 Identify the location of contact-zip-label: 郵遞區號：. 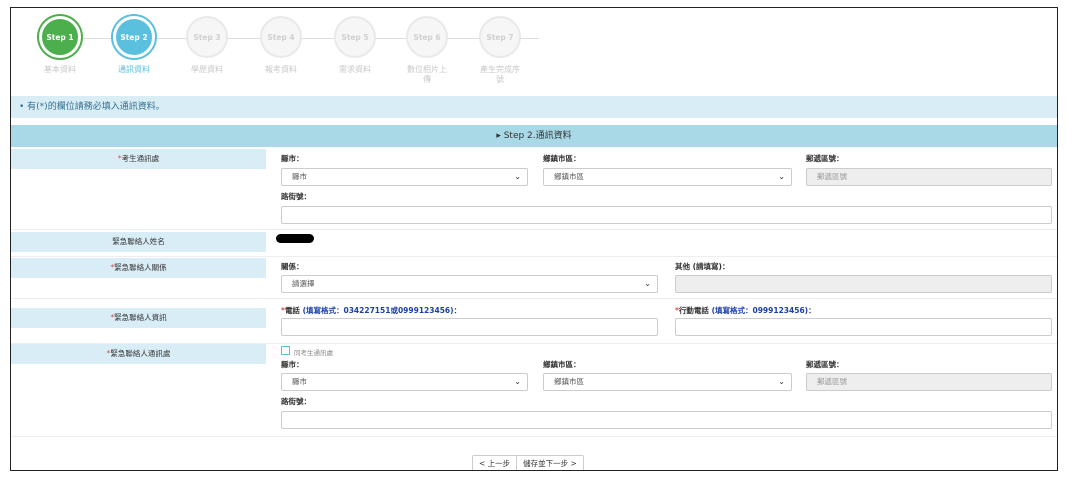
(825, 364).